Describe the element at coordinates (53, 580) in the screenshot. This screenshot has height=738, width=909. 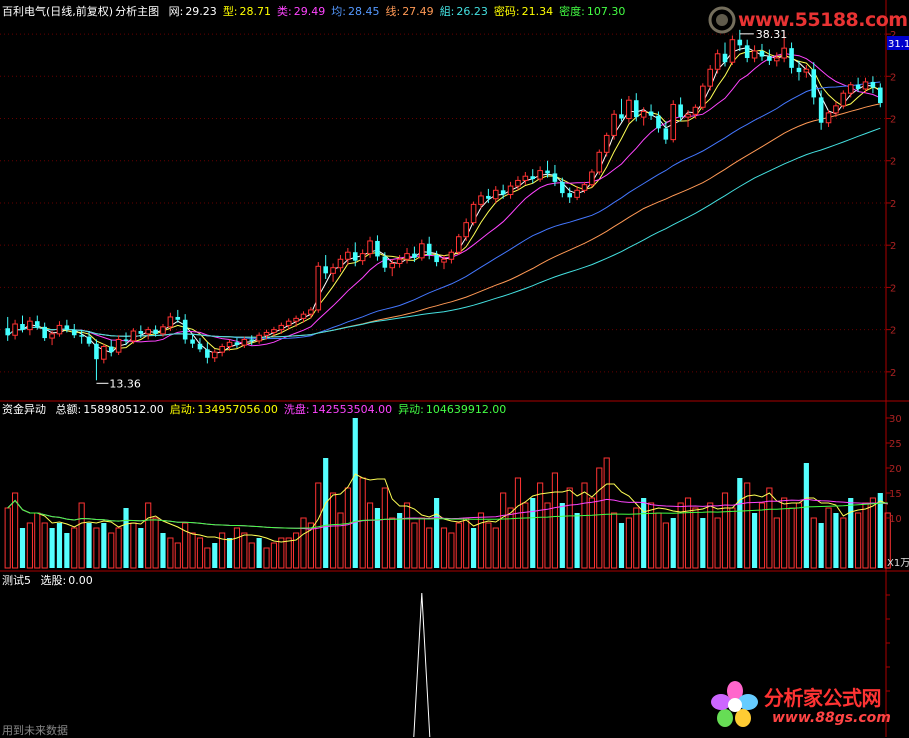
I see `signal-indicator-label: 选股:` at that location.